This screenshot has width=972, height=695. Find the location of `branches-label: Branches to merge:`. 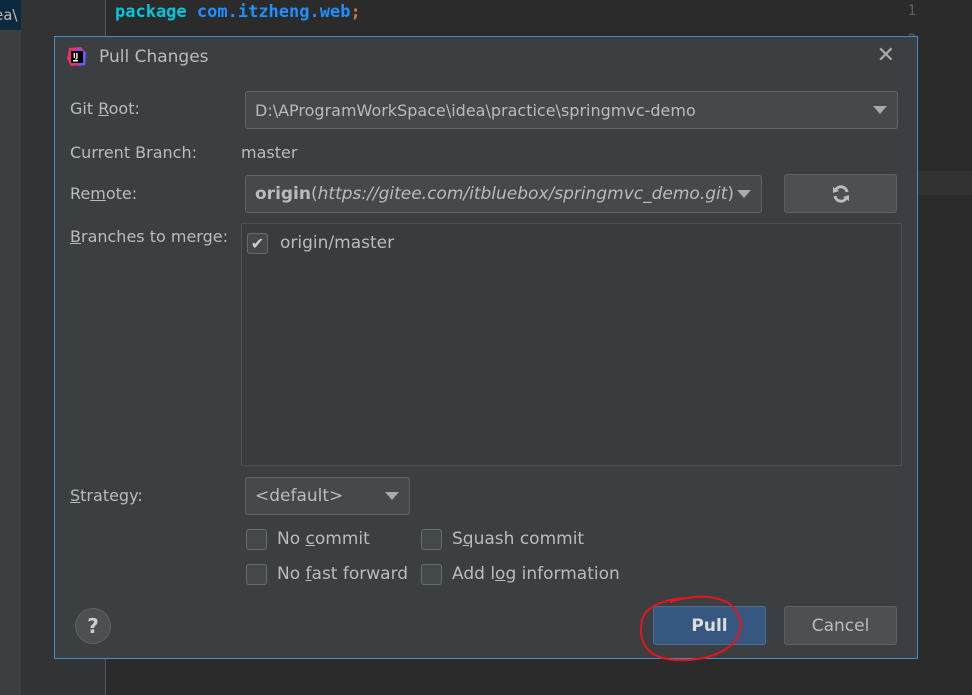

branches-label: Branches to merge: is located at coordinates (149, 236).